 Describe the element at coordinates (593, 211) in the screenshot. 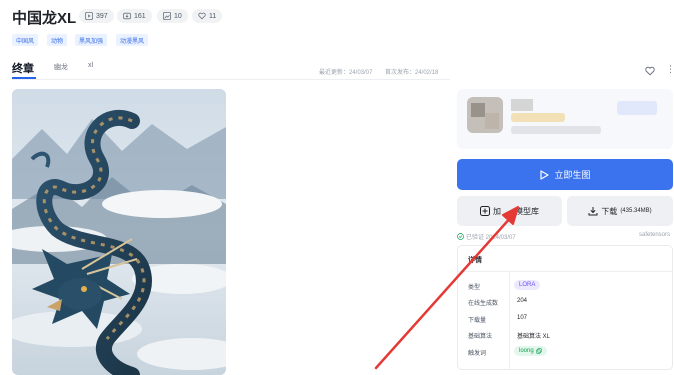

I see `download-icon` at that location.